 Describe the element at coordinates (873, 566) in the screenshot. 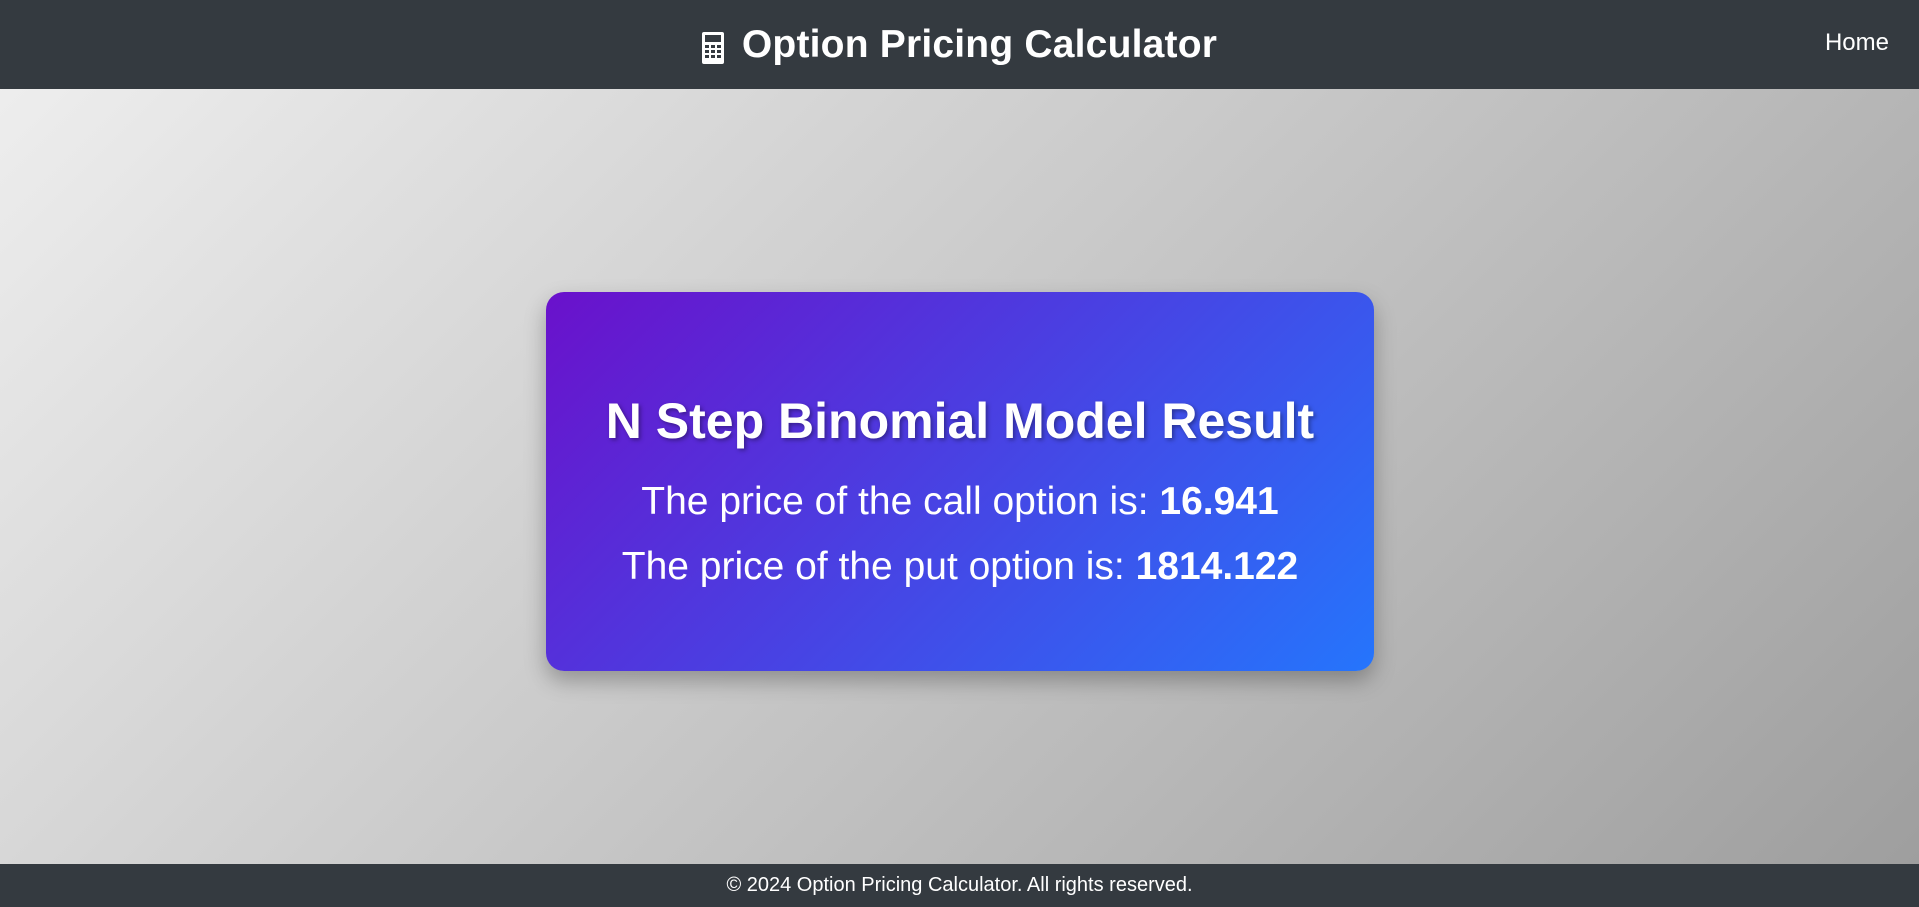

I see `put-option-label: The price of the put option is:` at that location.